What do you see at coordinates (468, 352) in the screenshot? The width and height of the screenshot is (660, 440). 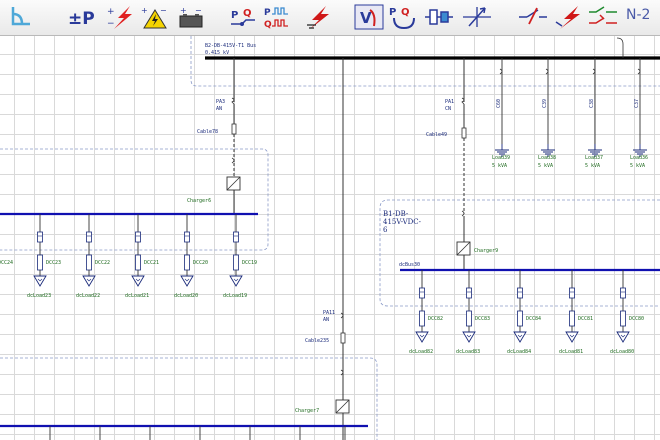 I see `dc-load-label: dcLoad83` at bounding box center [468, 352].